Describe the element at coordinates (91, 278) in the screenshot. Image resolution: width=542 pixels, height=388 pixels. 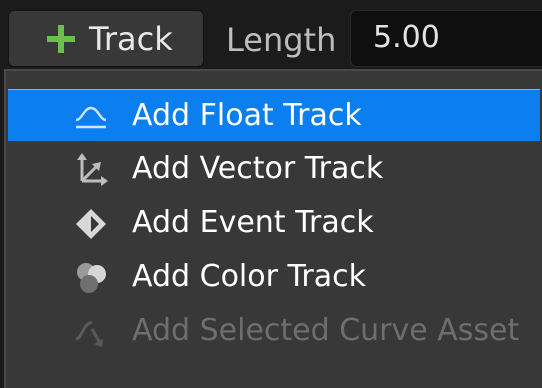
I see `color-track-icon` at that location.